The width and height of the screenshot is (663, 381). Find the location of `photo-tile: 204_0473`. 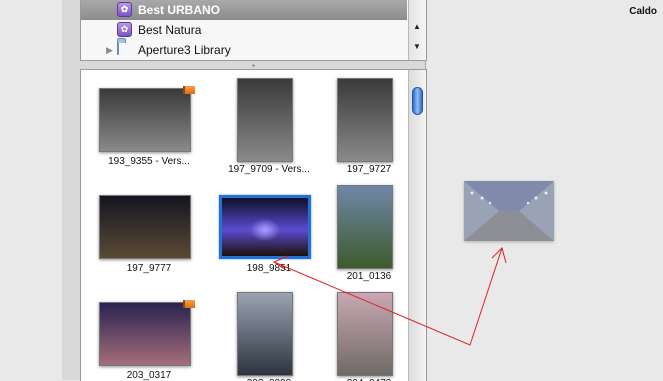

photo-tile: 204_0473 is located at coordinates (369, 336).